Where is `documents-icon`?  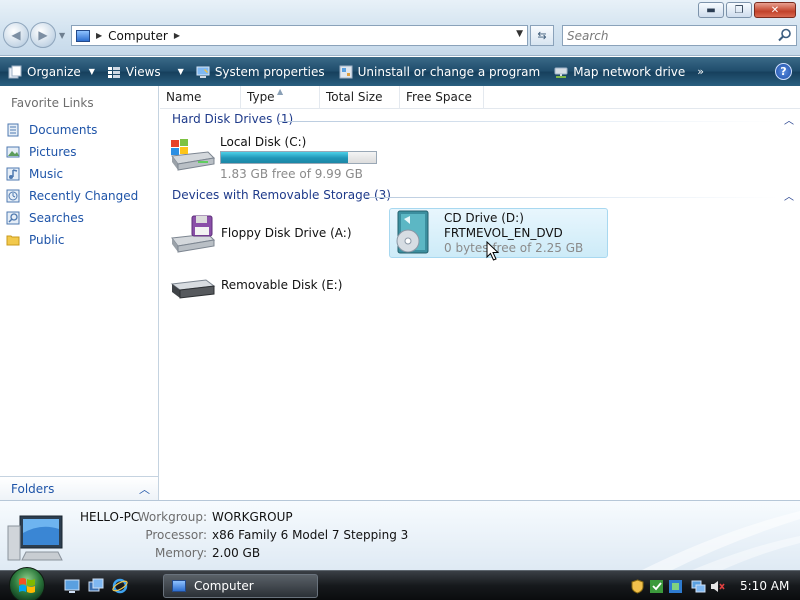 documents-icon is located at coordinates (13, 130).